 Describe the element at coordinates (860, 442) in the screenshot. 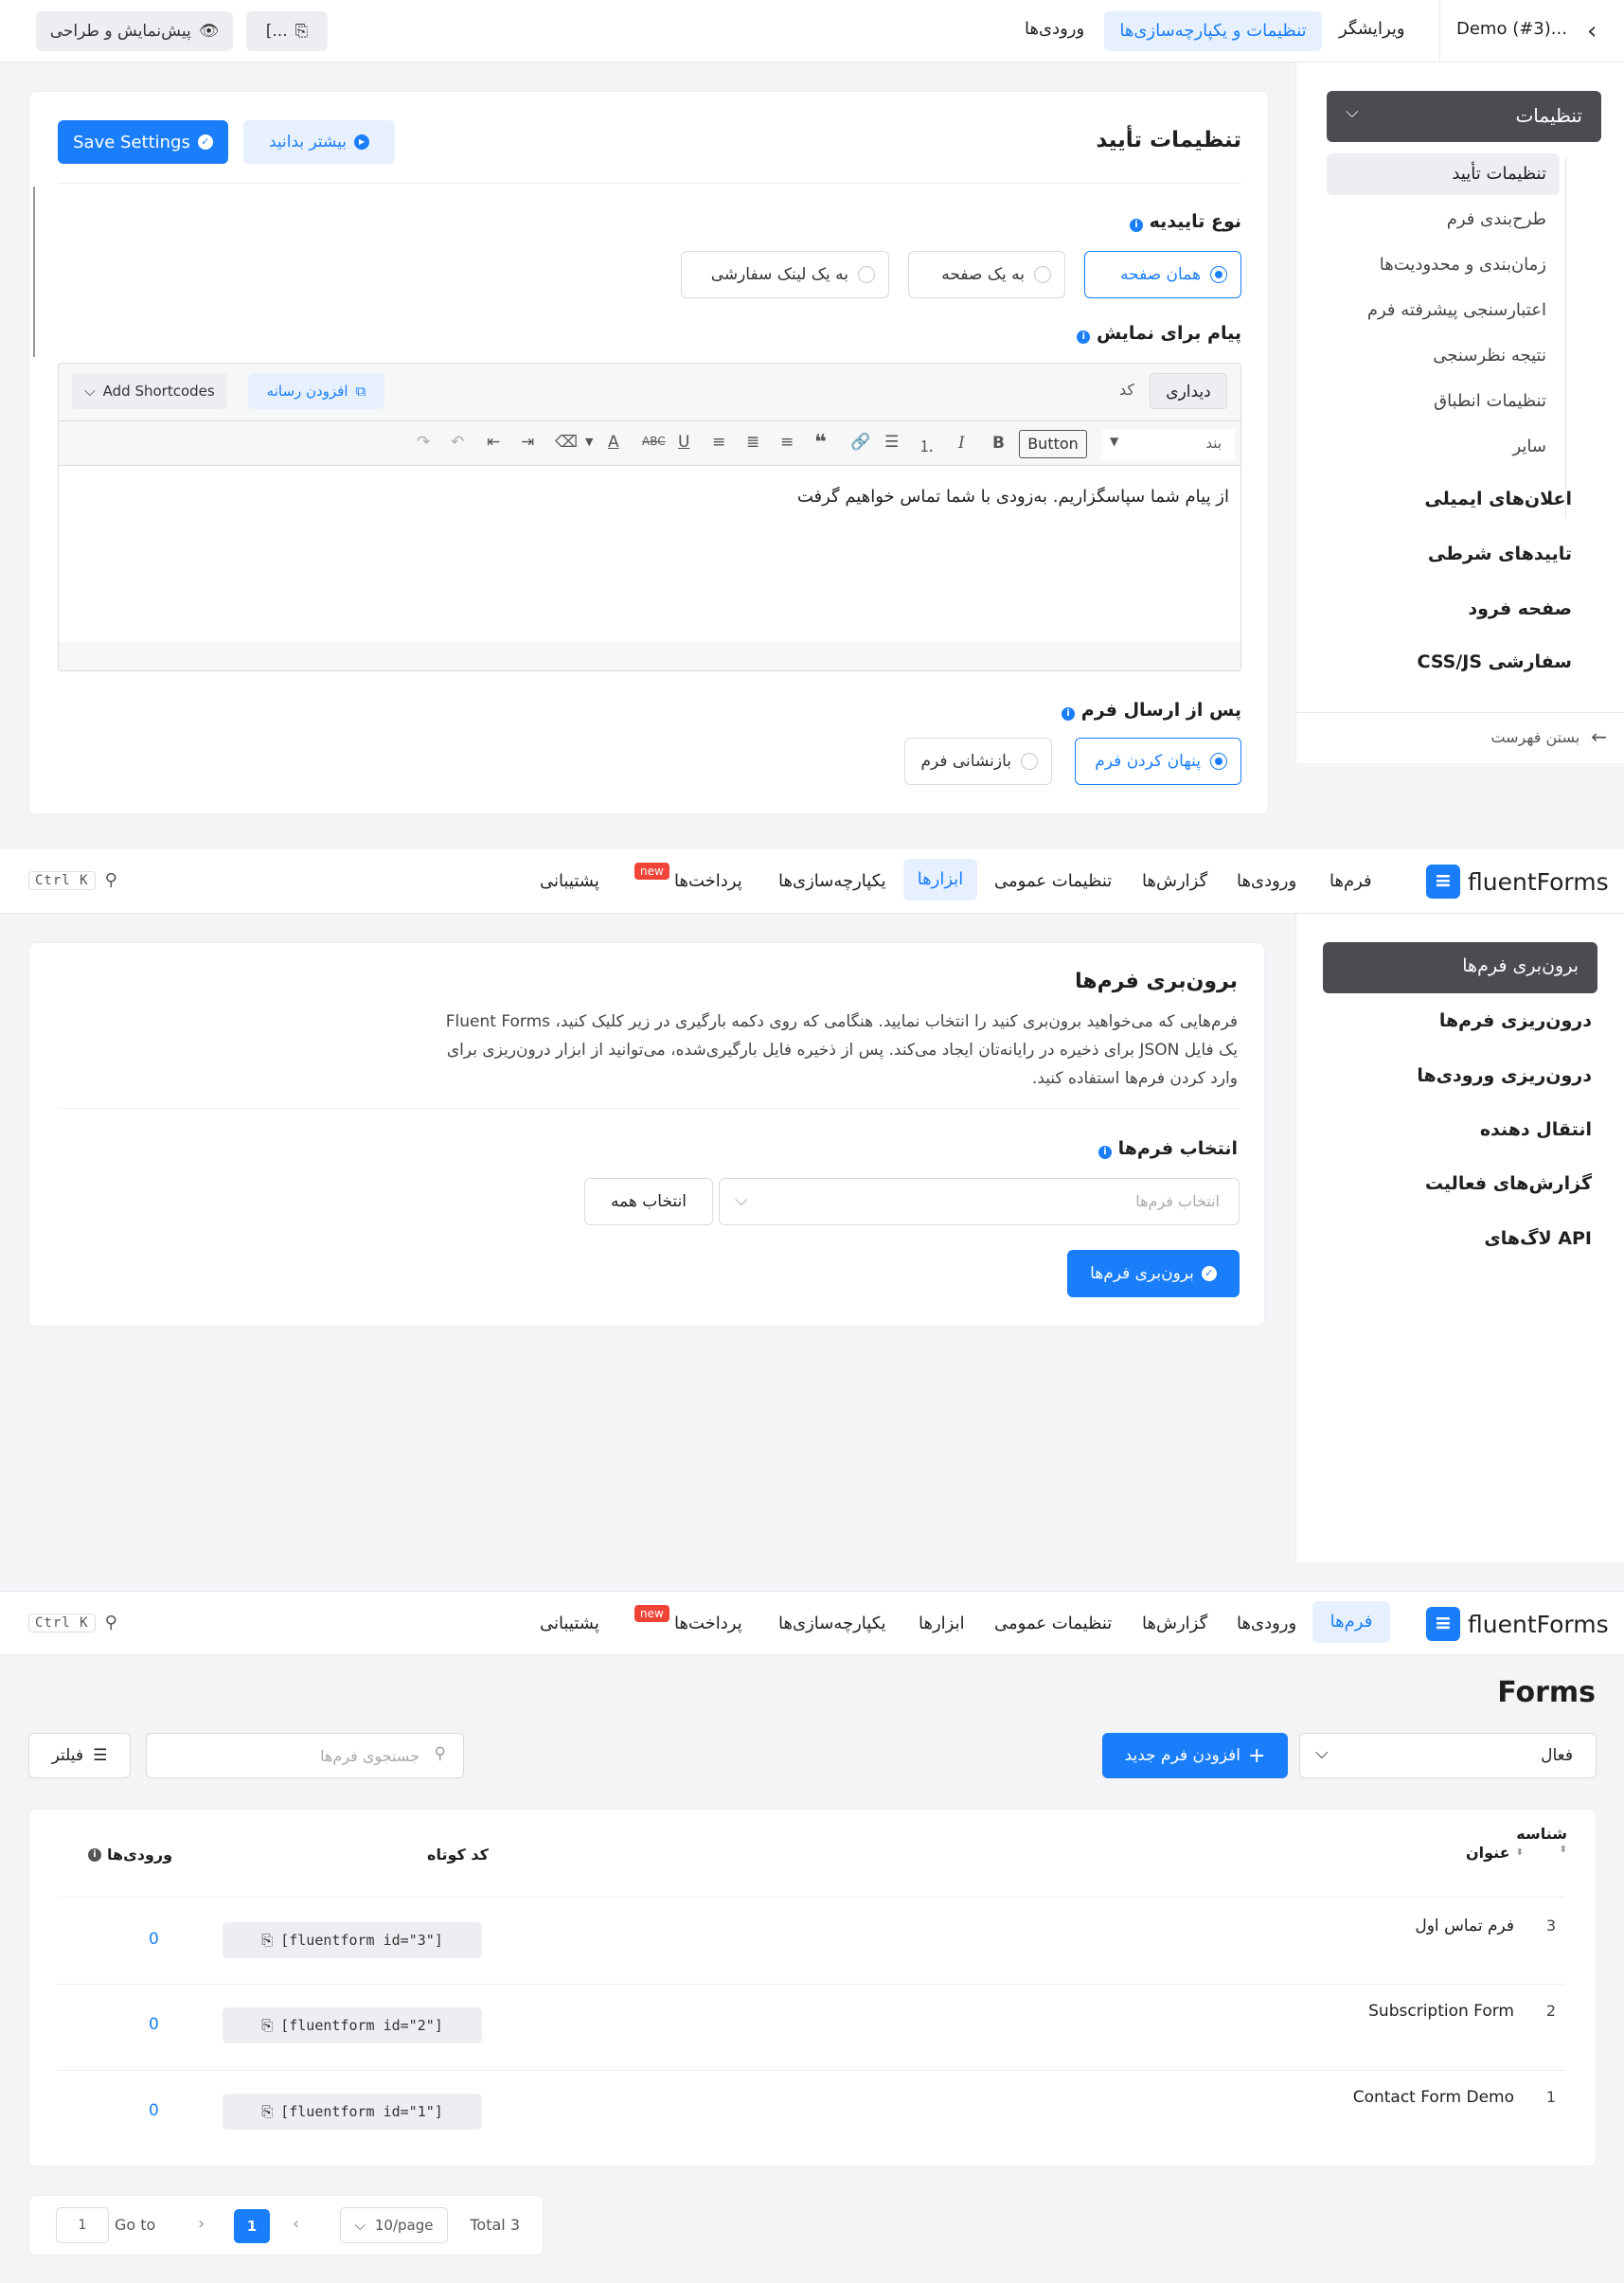

I see `link-icon: 🔗` at that location.